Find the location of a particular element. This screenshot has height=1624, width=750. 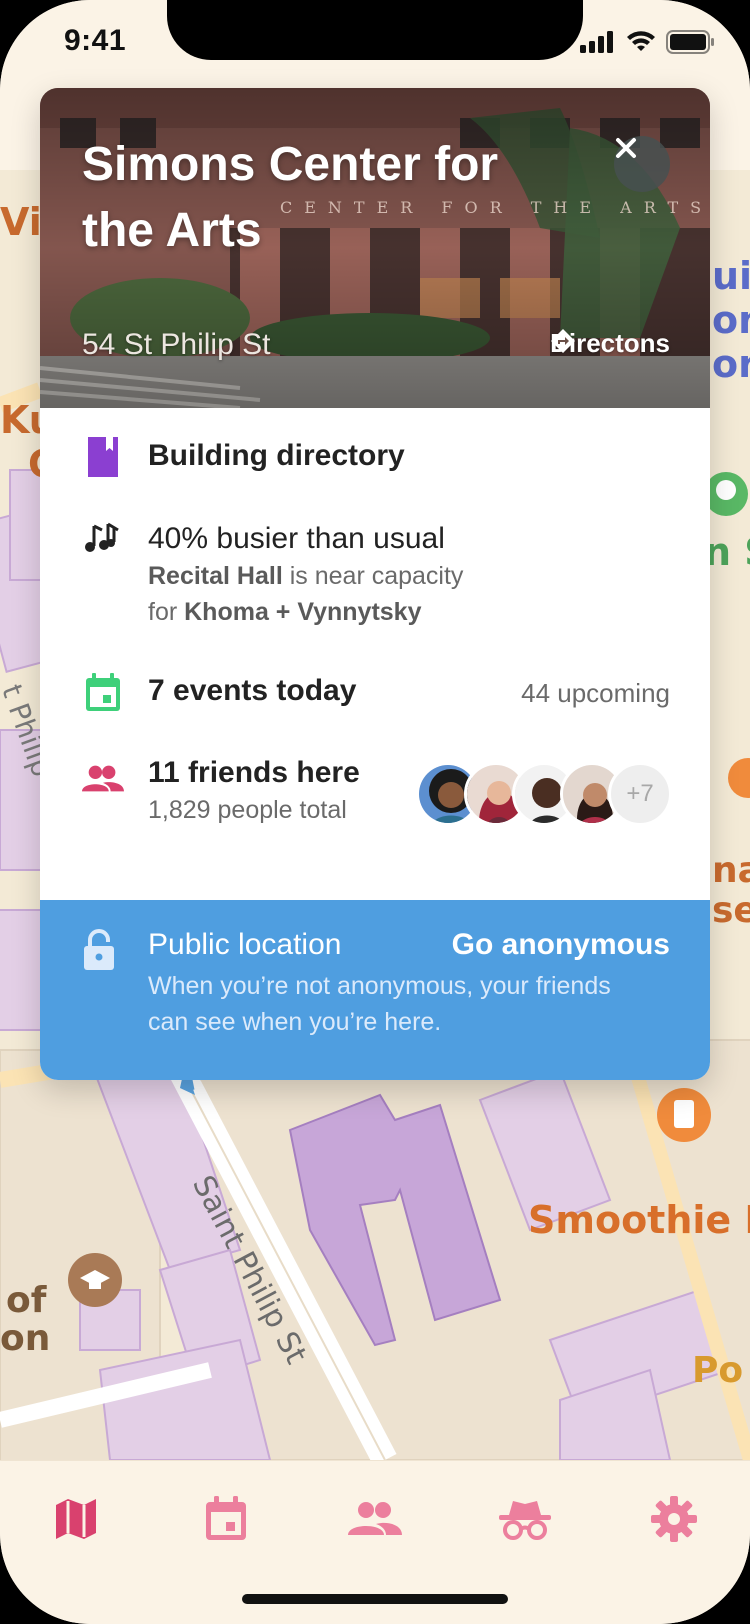

tab-calendar is located at coordinates (226, 1519).